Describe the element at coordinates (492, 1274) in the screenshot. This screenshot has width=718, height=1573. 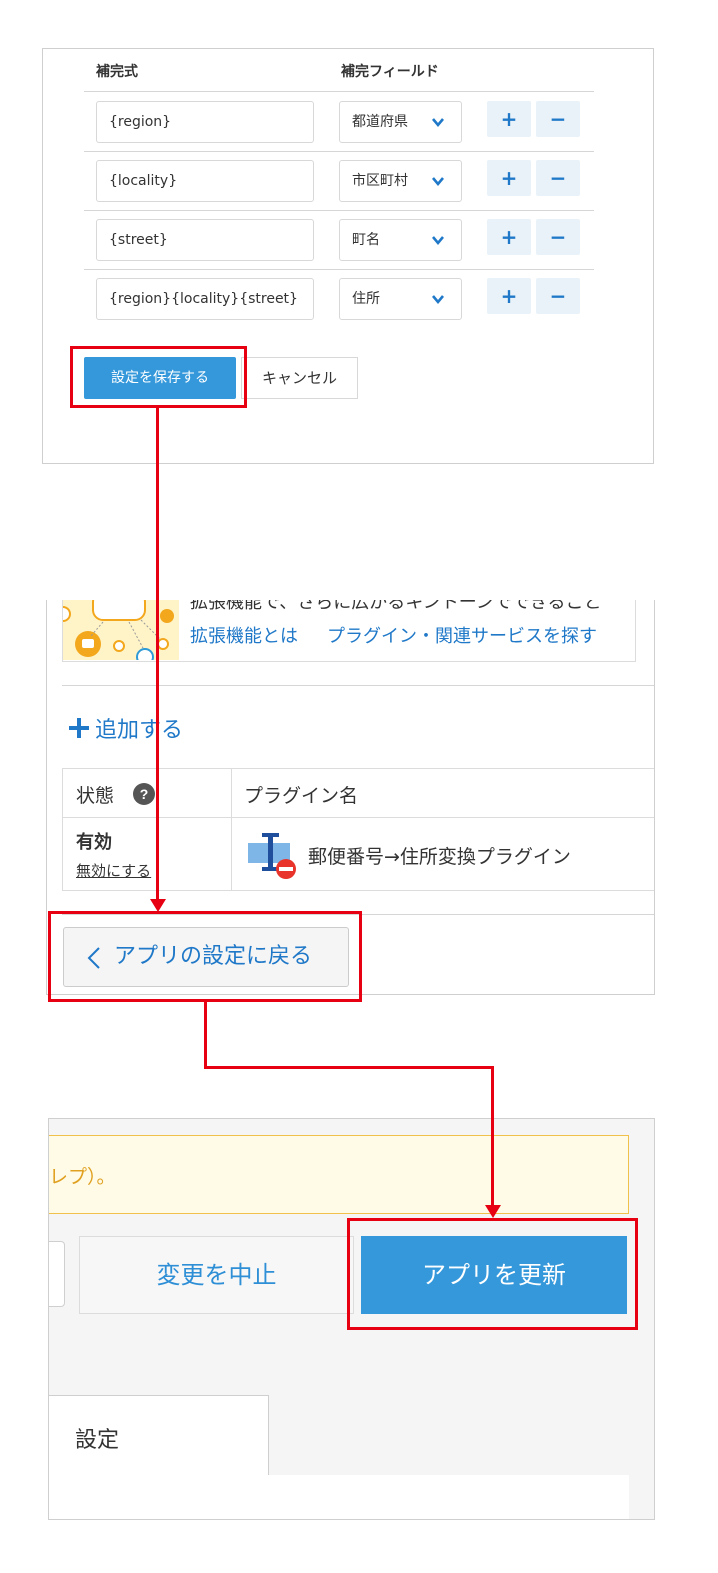
I see `highlight-update-button` at that location.